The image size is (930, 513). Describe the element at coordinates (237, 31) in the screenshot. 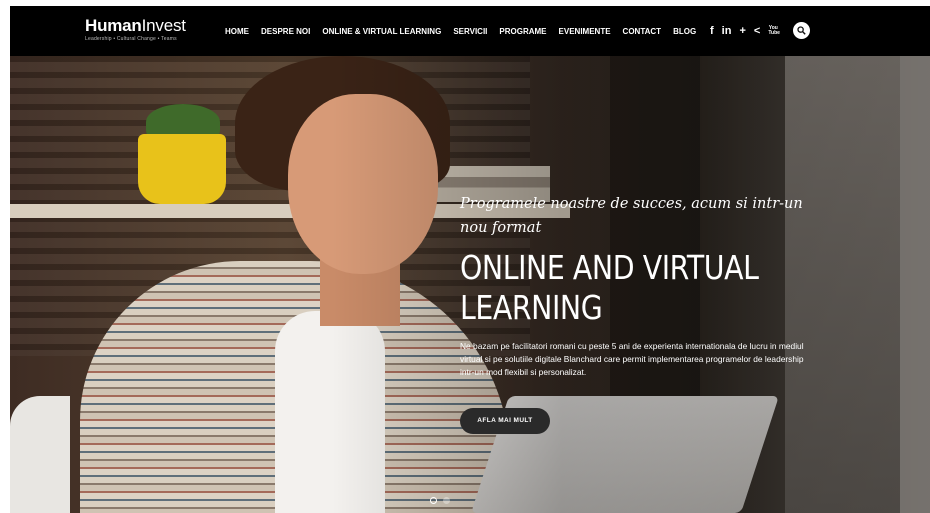

I see `nav-item-home: HOME` at that location.